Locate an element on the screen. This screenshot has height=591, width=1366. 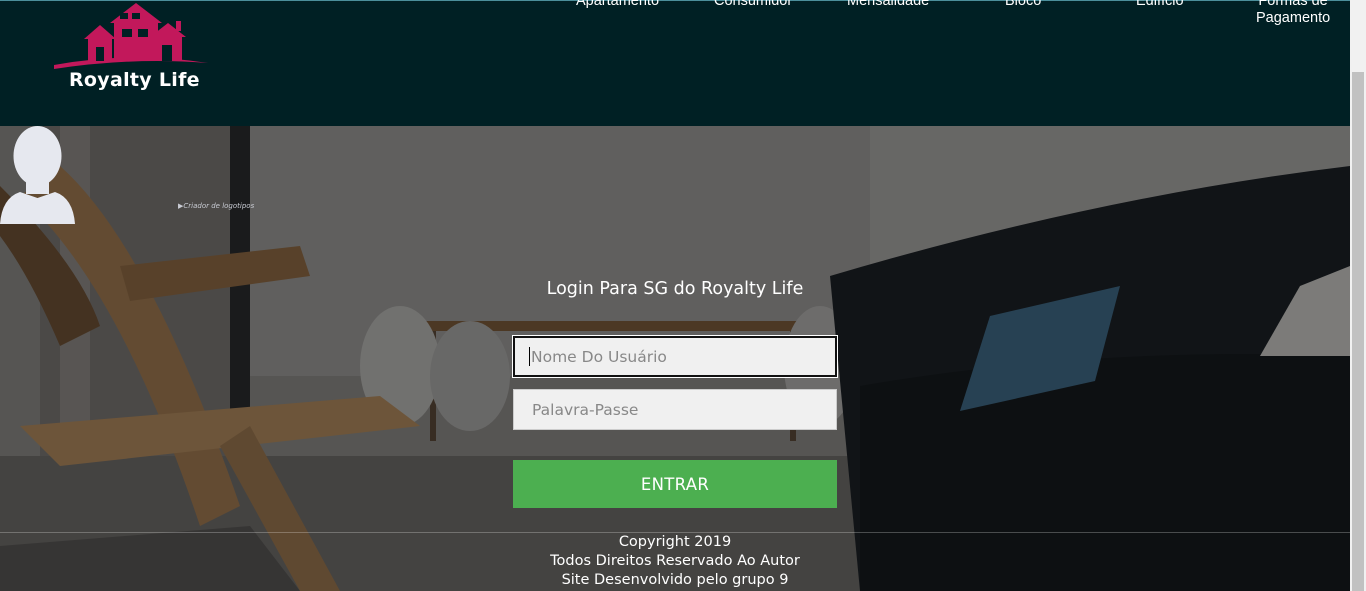
nav-item-bloco: Bloco is located at coordinates (1023, 5).